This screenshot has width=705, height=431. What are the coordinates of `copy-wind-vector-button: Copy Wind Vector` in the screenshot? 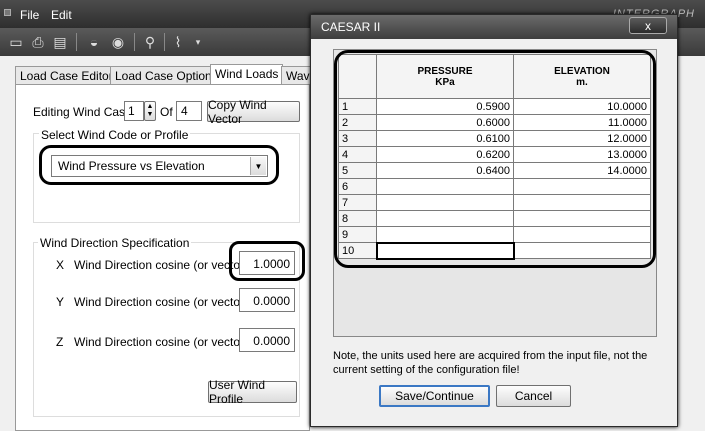 It's located at (253, 112).